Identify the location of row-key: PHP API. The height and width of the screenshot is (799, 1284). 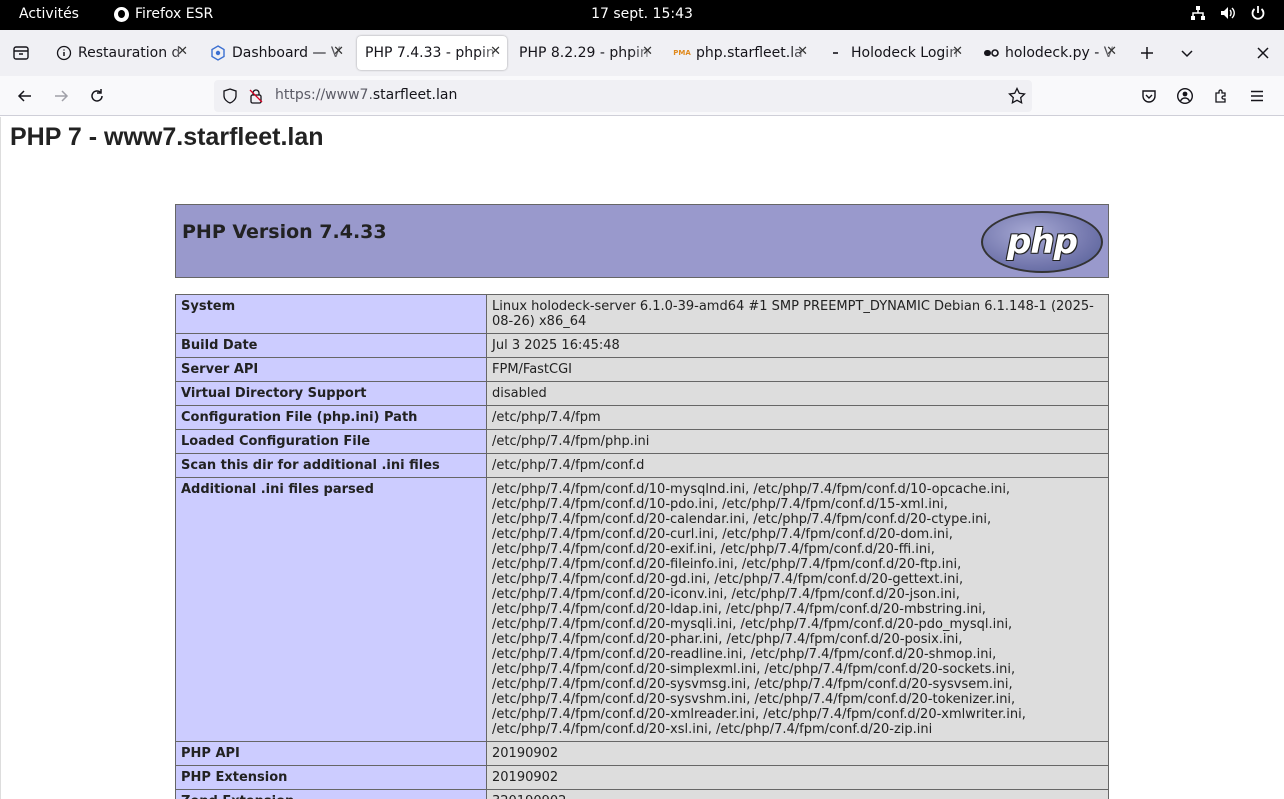
(331, 753).